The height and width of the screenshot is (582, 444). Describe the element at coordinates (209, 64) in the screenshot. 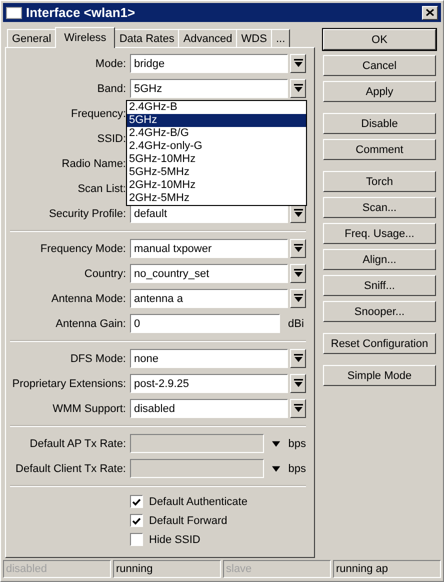

I see `dropdown-field: bridge` at that location.